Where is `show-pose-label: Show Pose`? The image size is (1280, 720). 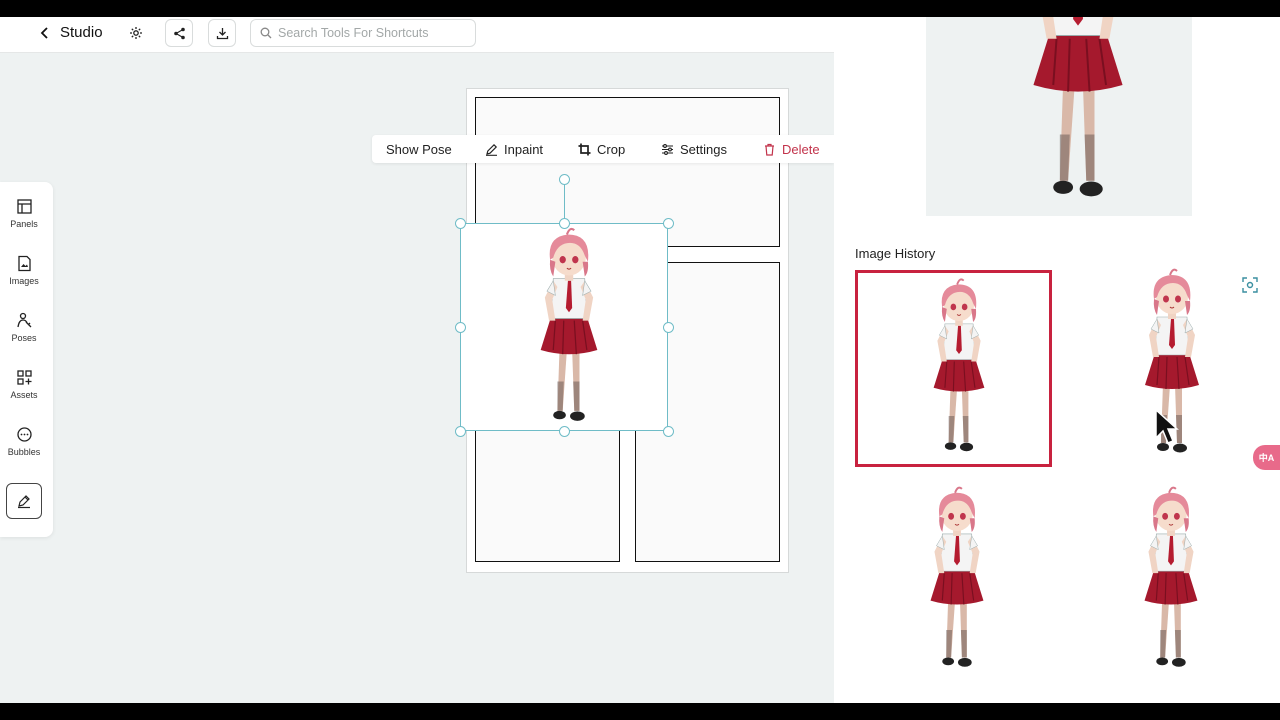
show-pose-label: Show Pose is located at coordinates (419, 149).